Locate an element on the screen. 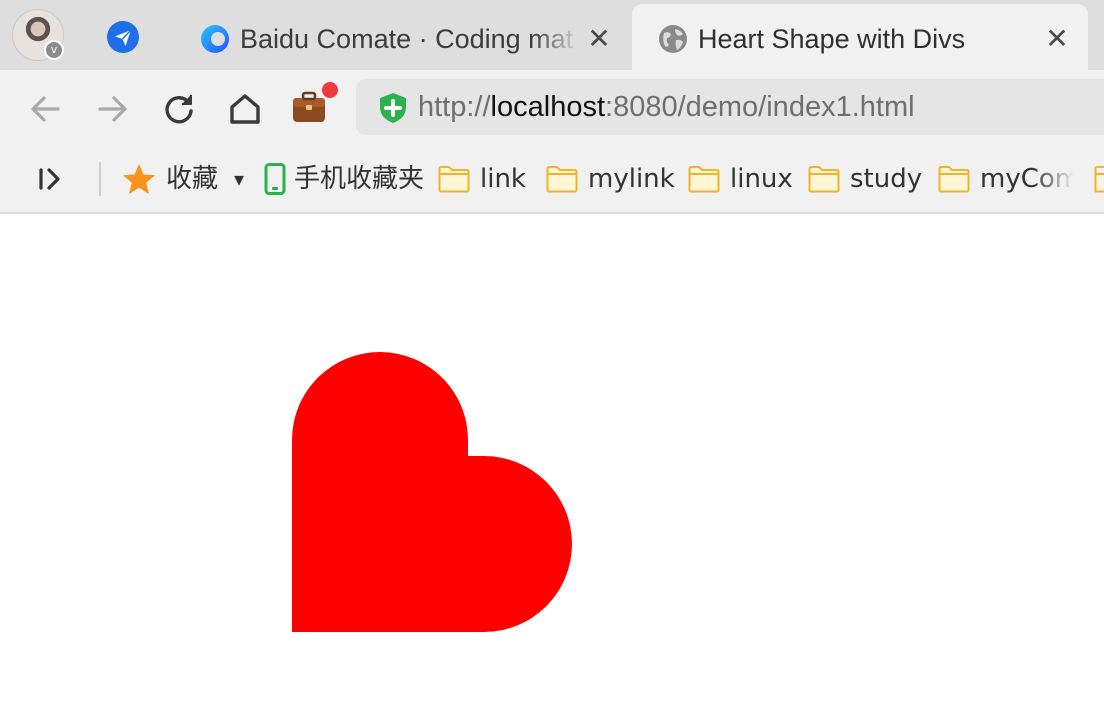 Image resolution: width=1104 pixels, height=726 pixels. bookmark-favorites: 收藏 is located at coordinates (170, 179).